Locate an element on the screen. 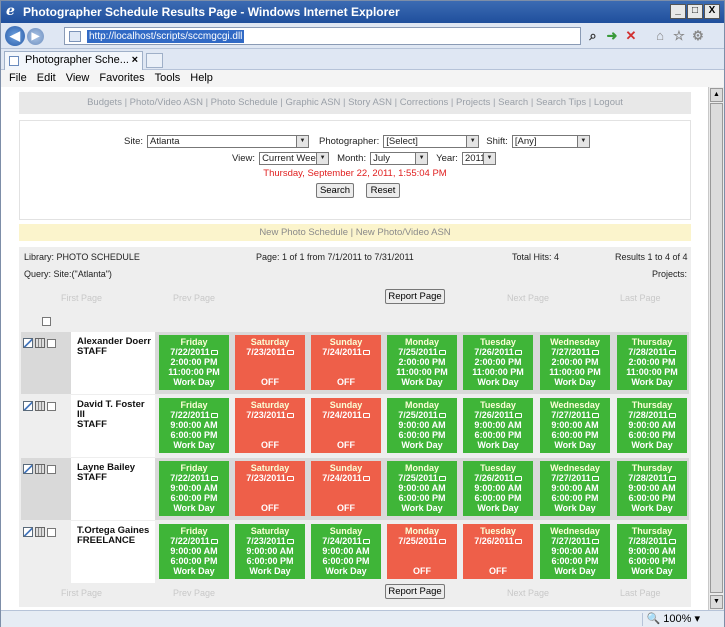 The width and height of the screenshot is (725, 627). menu-view: View is located at coordinates (78, 78).